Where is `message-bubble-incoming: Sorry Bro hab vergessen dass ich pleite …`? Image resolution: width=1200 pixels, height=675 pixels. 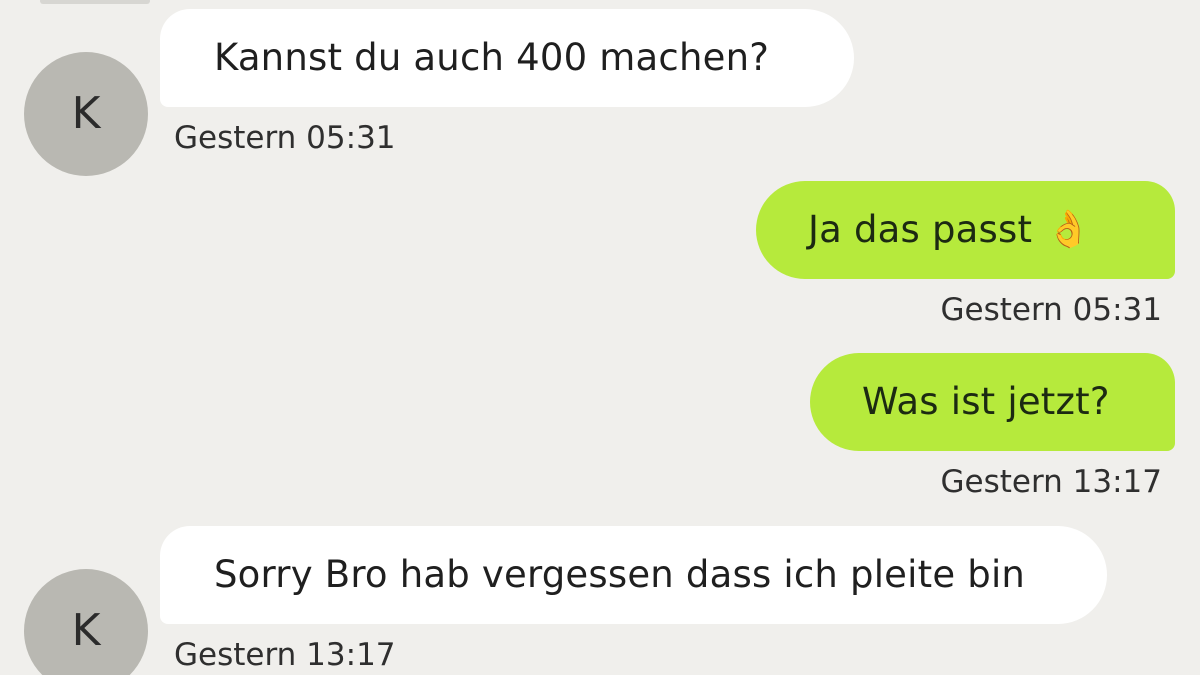 message-bubble-incoming: Sorry Bro hab vergessen dass ich pleite … is located at coordinates (633, 575).